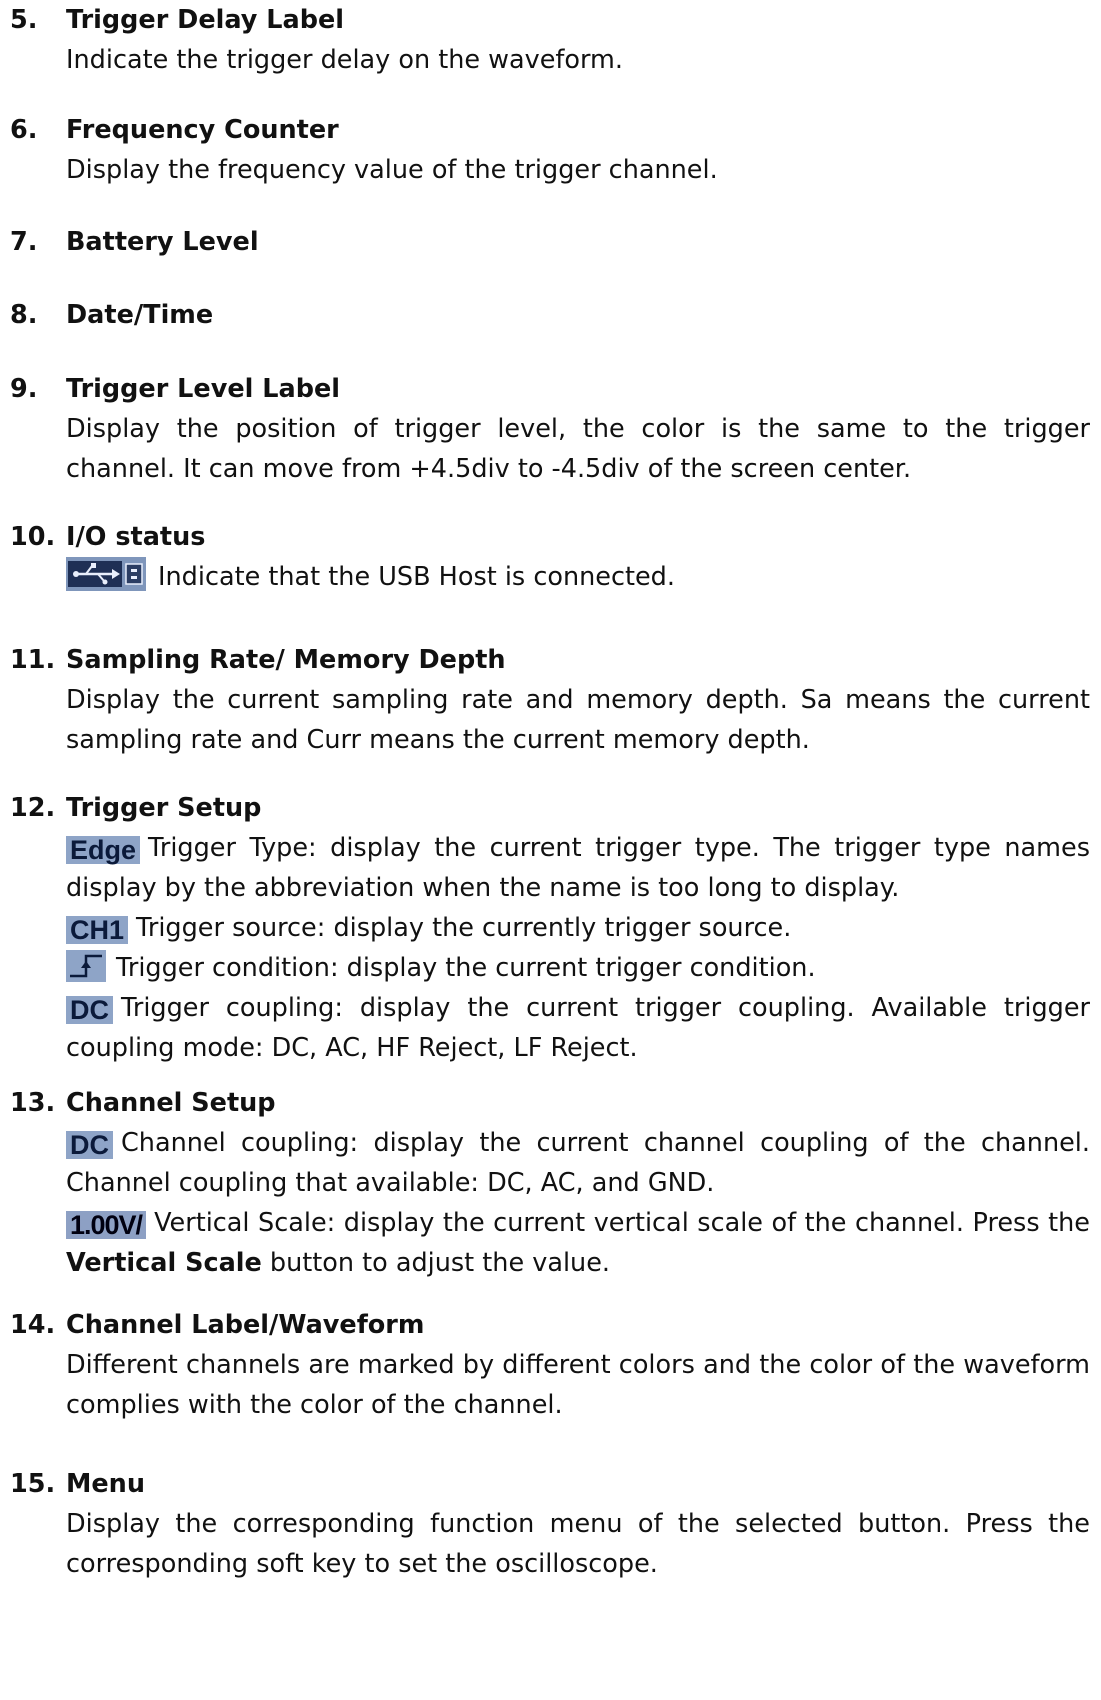 This screenshot has height=1700, width=1101. What do you see at coordinates (86, 966) in the screenshot?
I see `rising-edge-icon` at bounding box center [86, 966].